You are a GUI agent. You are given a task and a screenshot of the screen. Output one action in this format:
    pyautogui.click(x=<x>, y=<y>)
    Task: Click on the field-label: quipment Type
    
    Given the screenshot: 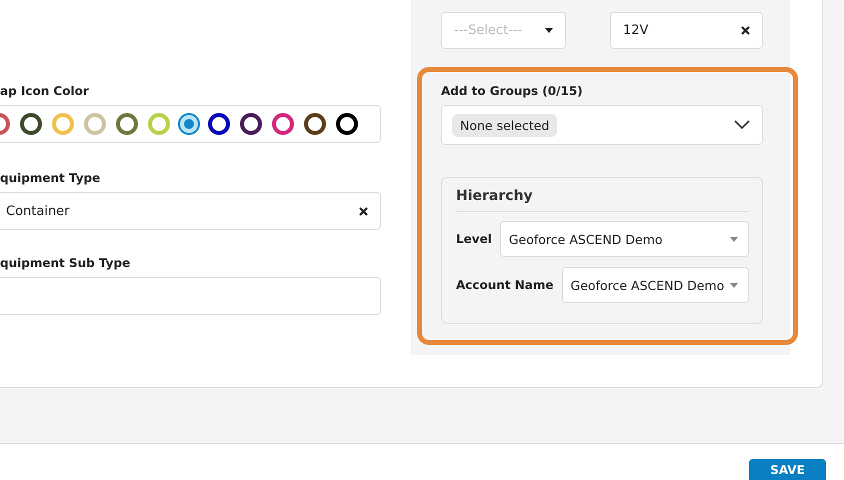 What is the action you would take?
    pyautogui.click(x=51, y=178)
    